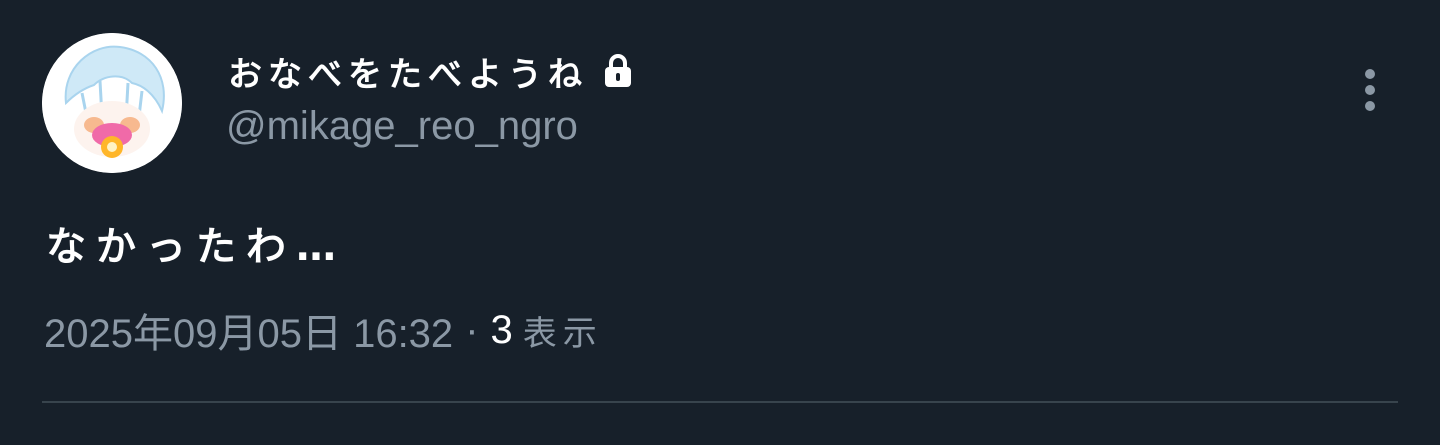 Image resolution: width=1440 pixels, height=445 pixels. I want to click on more-vertical-icon, so click(1370, 90).